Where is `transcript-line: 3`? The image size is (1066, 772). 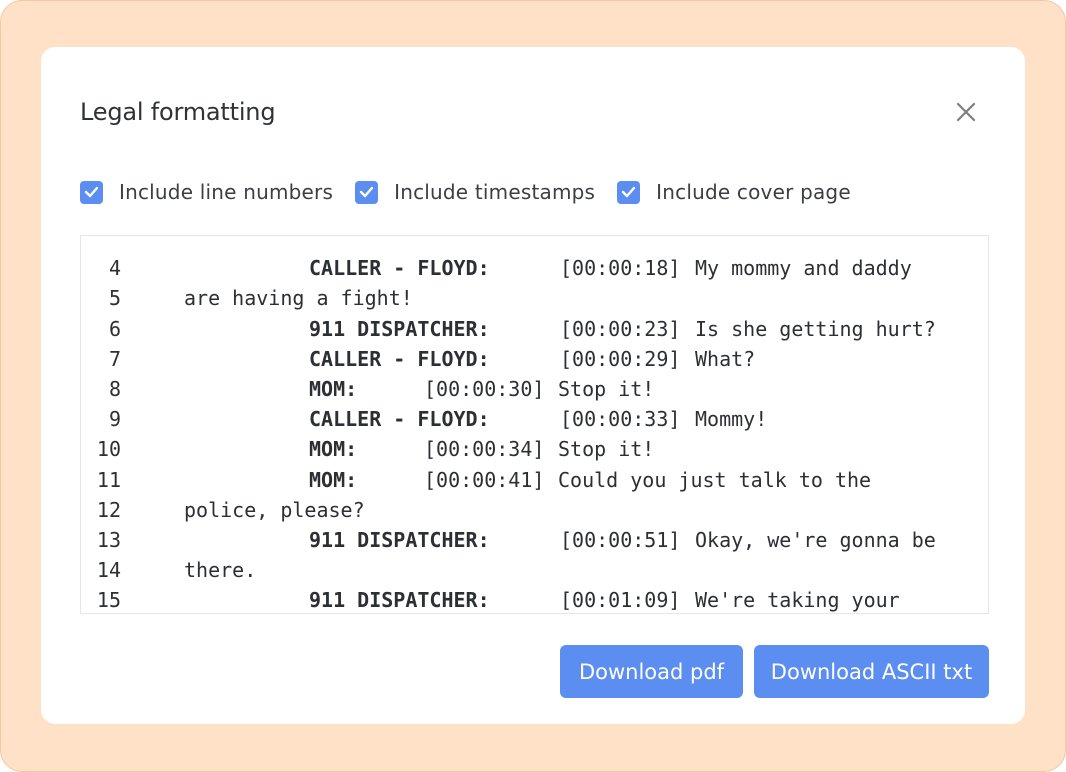
transcript-line: 3 is located at coordinates (534, 244).